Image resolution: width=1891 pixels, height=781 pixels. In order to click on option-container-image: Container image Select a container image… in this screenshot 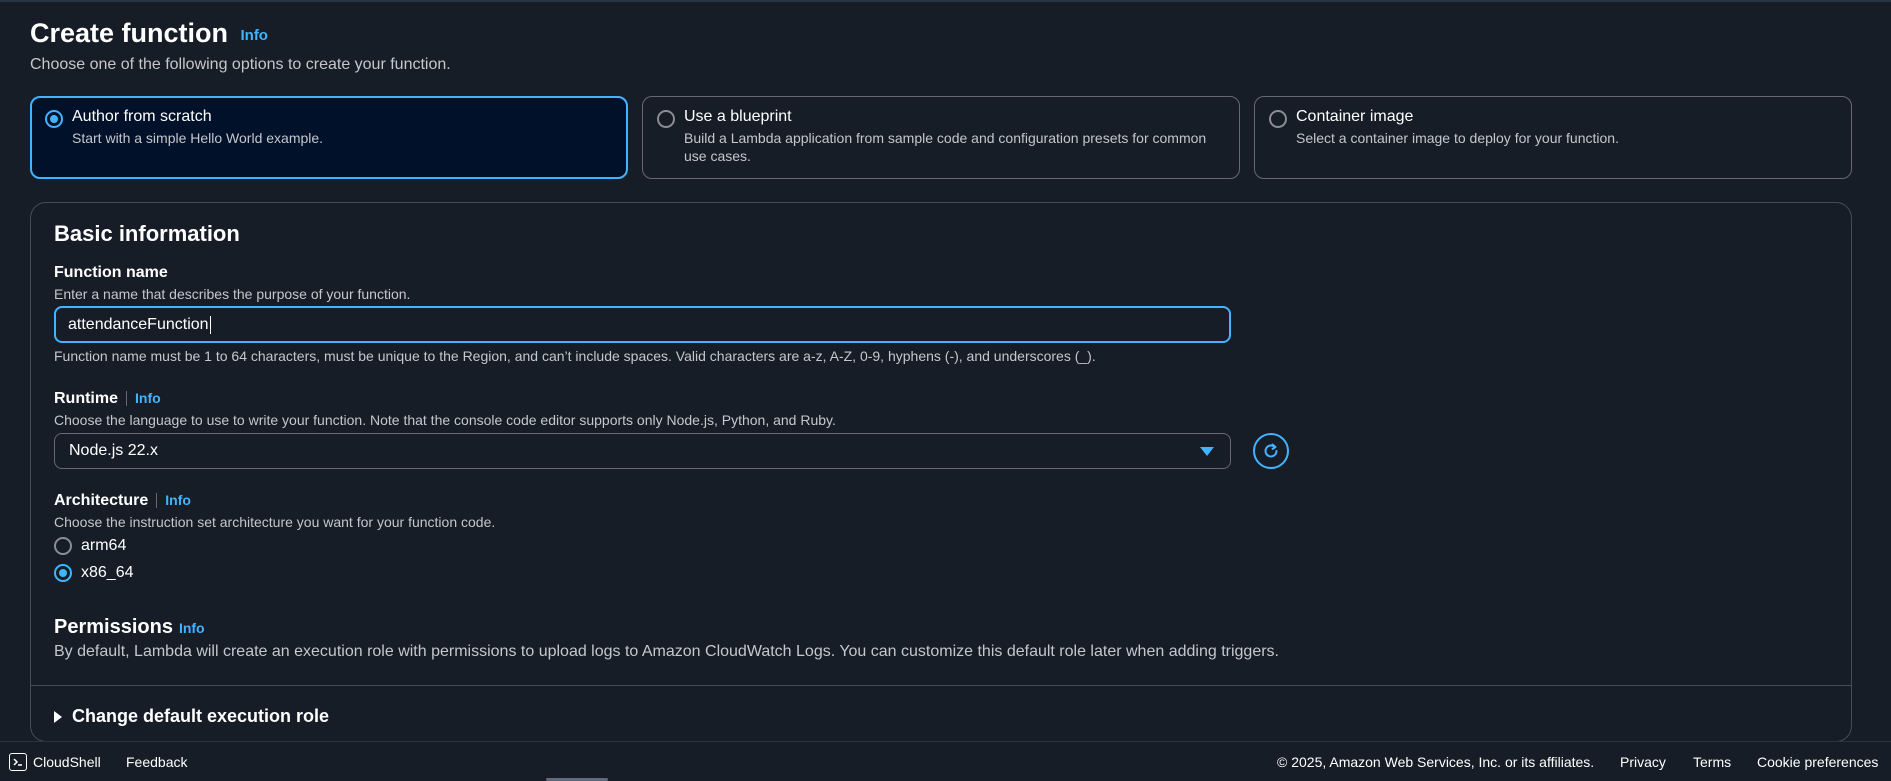, I will do `click(1553, 137)`.